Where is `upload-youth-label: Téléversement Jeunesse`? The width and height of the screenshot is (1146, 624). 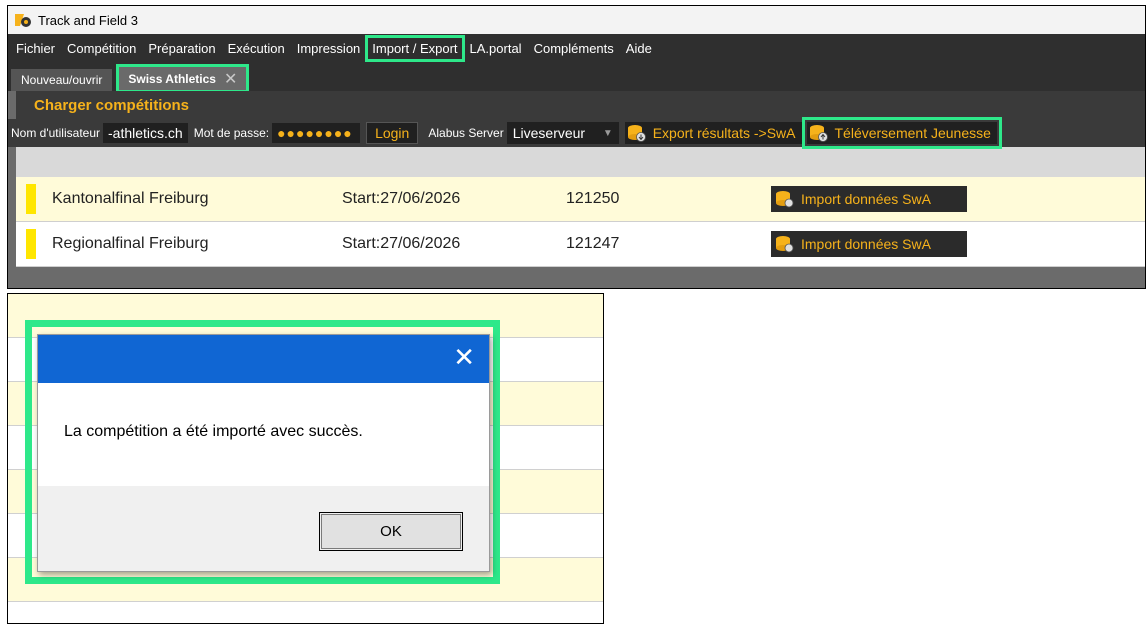 upload-youth-label: Téléversement Jeunesse is located at coordinates (912, 133).